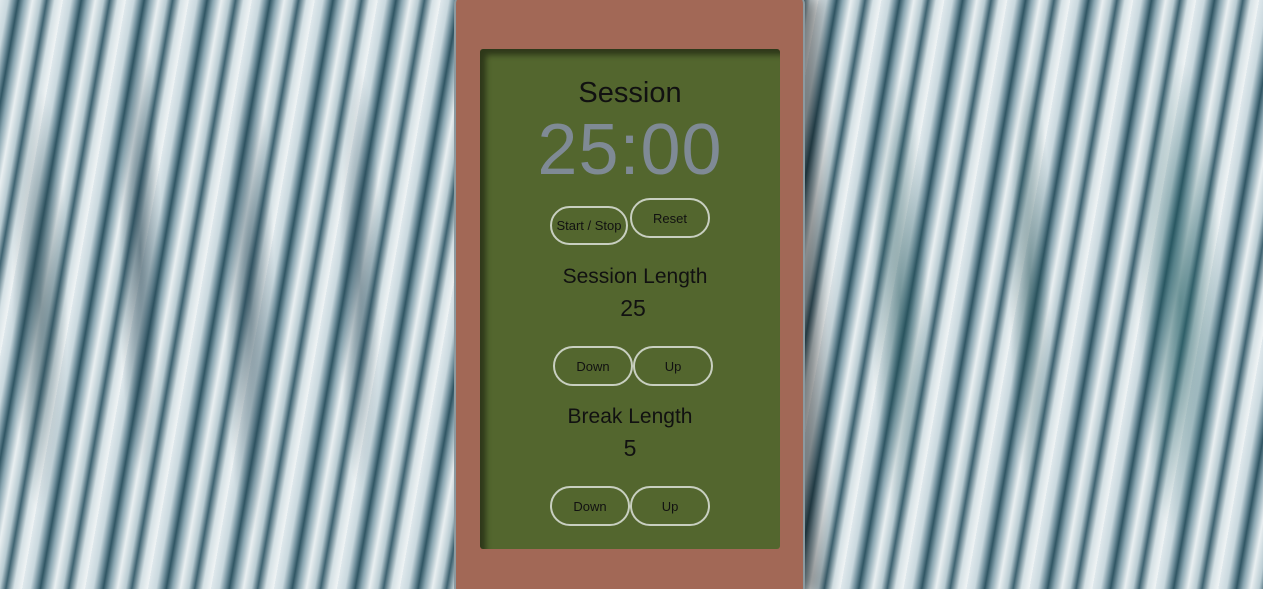 The height and width of the screenshot is (589, 1263). I want to click on start-stop-button: Start / Stop, so click(589, 225).